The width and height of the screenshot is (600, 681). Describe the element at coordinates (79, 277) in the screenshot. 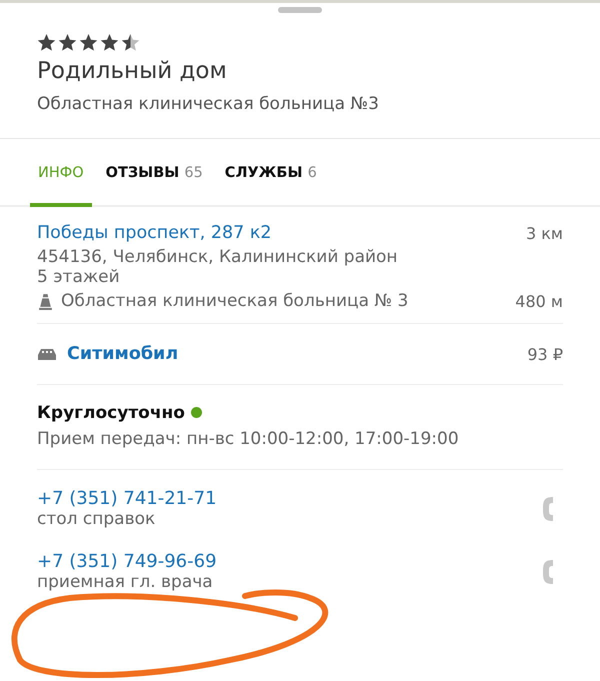

I see `floor-count: 5 этажей` at that location.